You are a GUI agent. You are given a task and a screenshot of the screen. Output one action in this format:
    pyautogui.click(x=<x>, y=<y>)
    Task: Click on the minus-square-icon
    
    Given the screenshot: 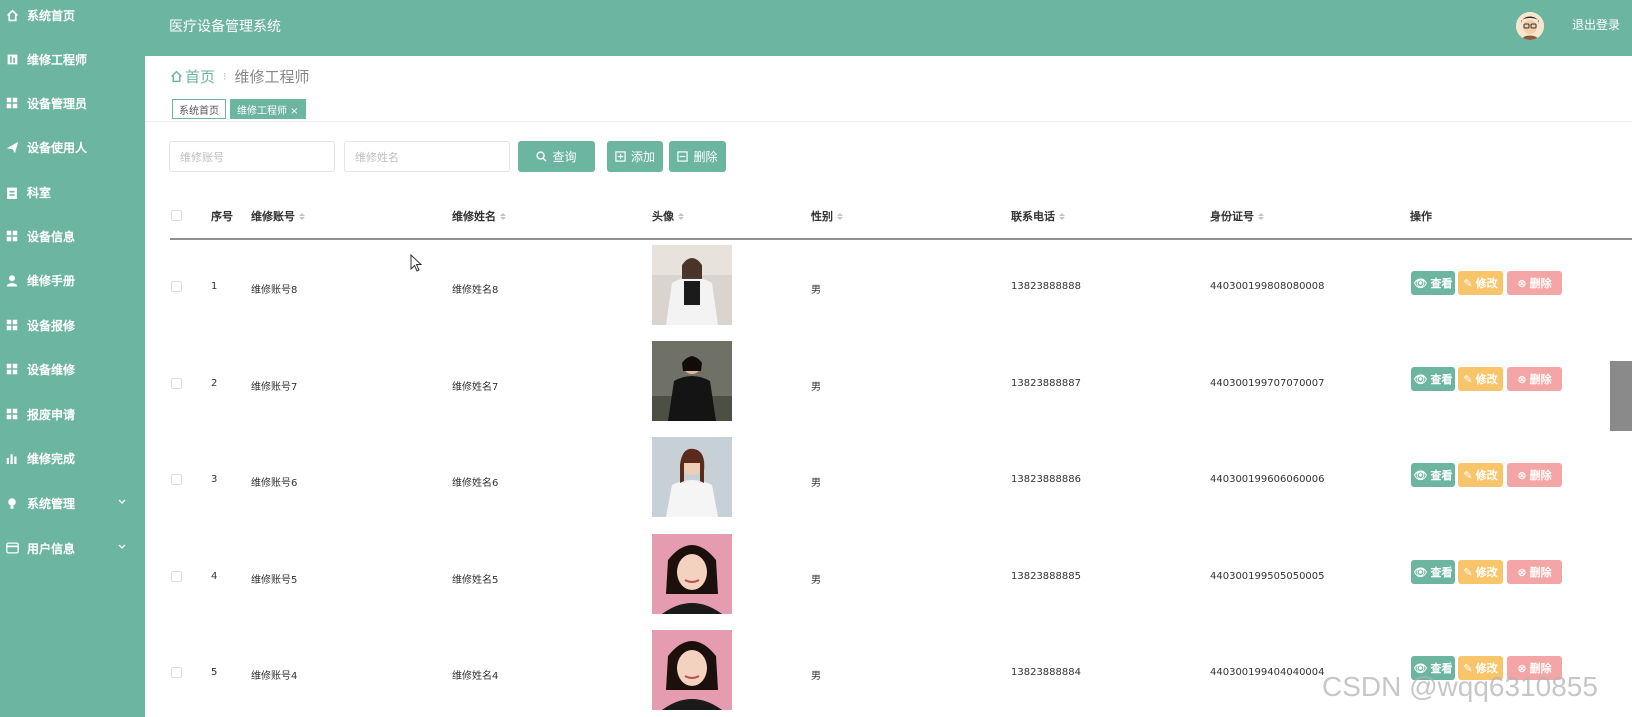 What is the action you would take?
    pyautogui.click(x=683, y=156)
    